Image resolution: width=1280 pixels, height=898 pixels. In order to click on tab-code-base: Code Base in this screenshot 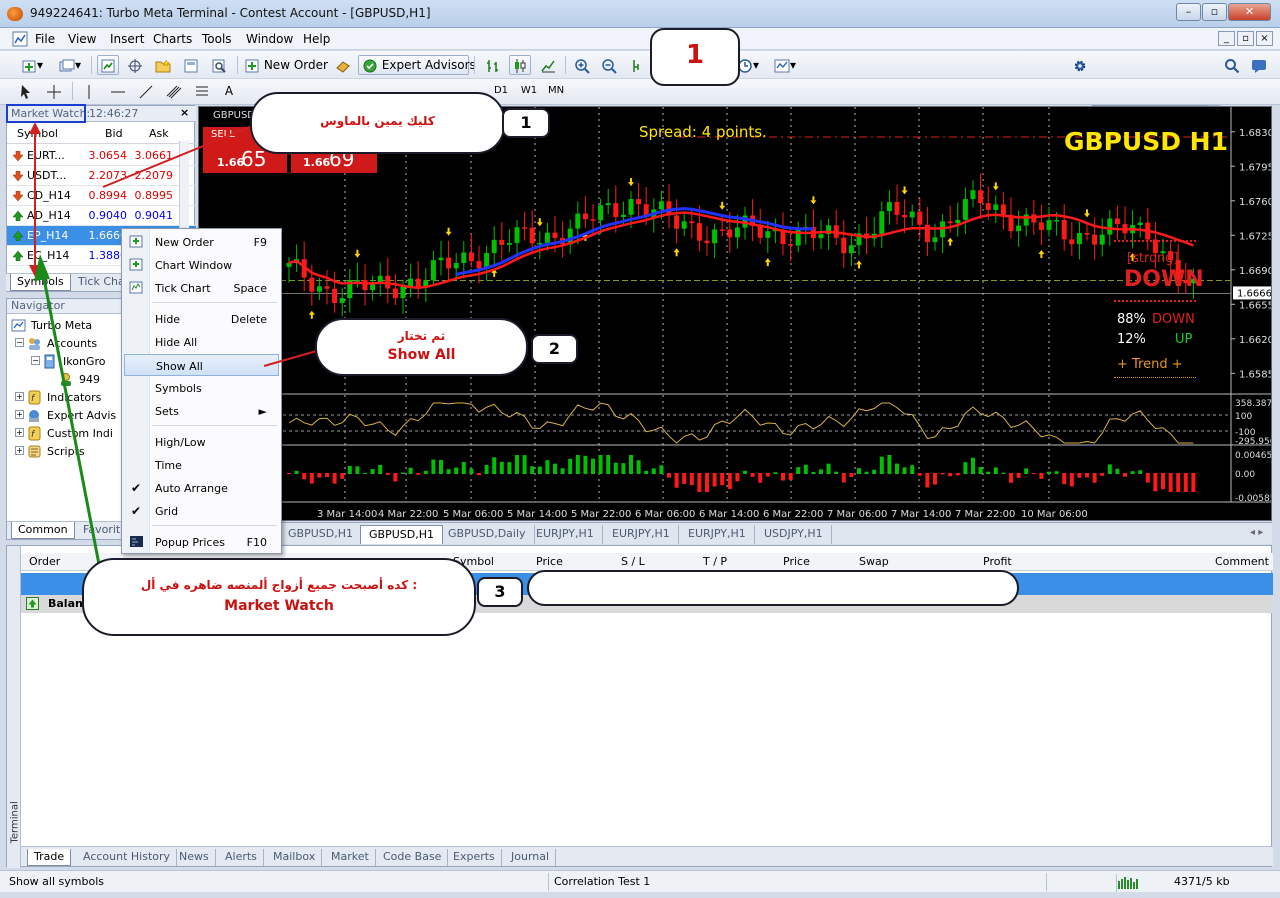, I will do `click(413, 857)`.